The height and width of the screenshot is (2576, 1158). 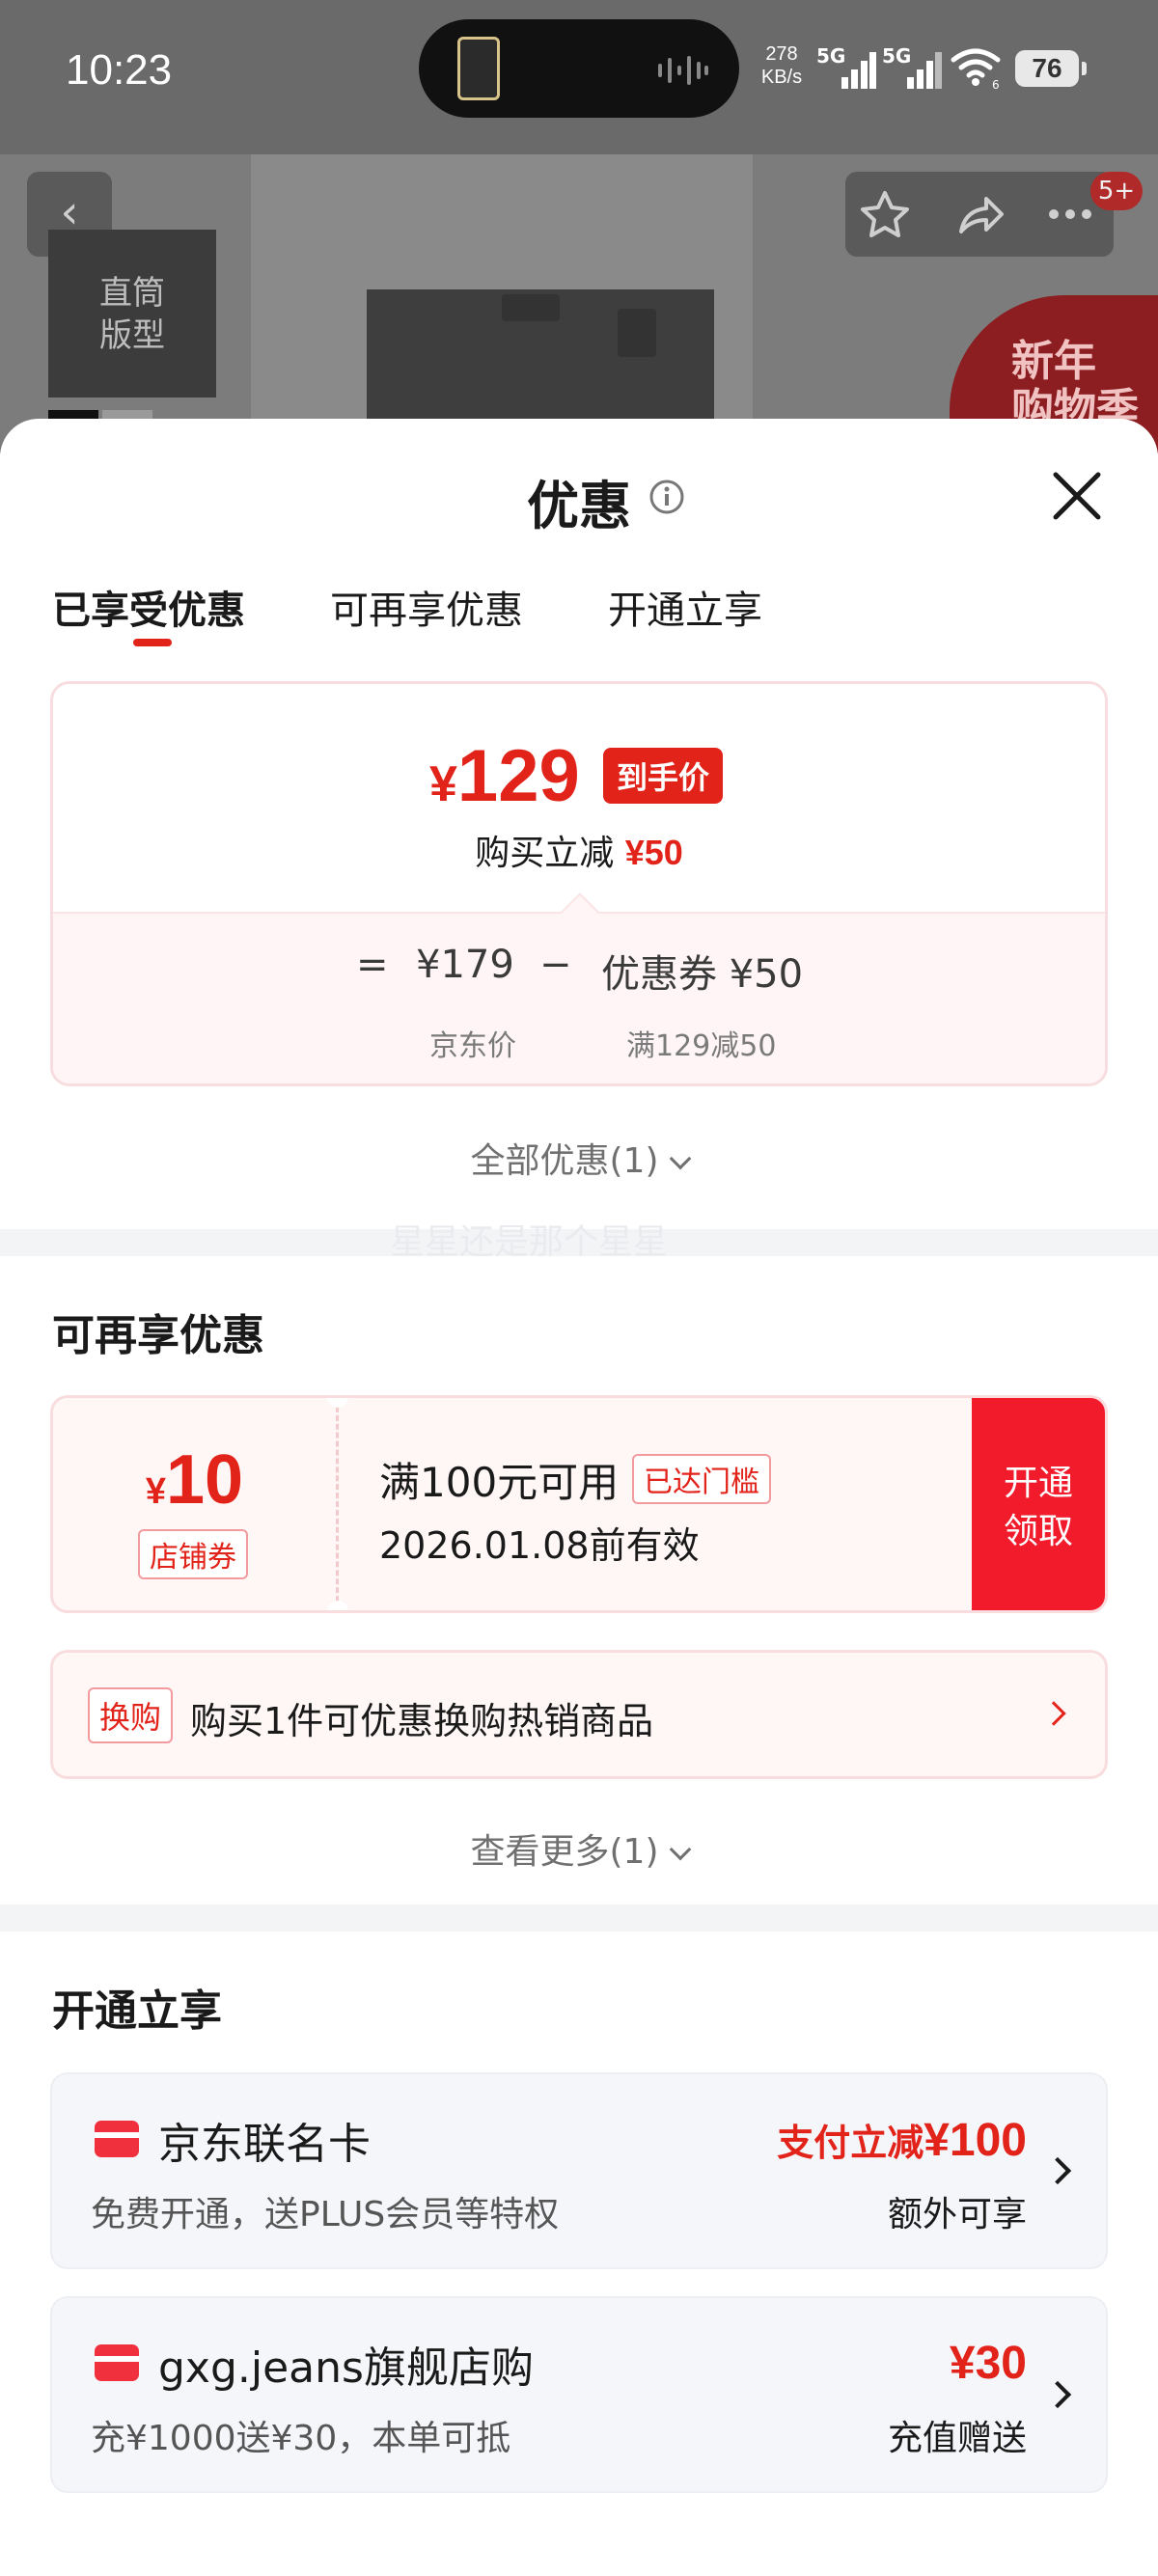 I want to click on benefit-note: 充值赠送, so click(x=957, y=2438).